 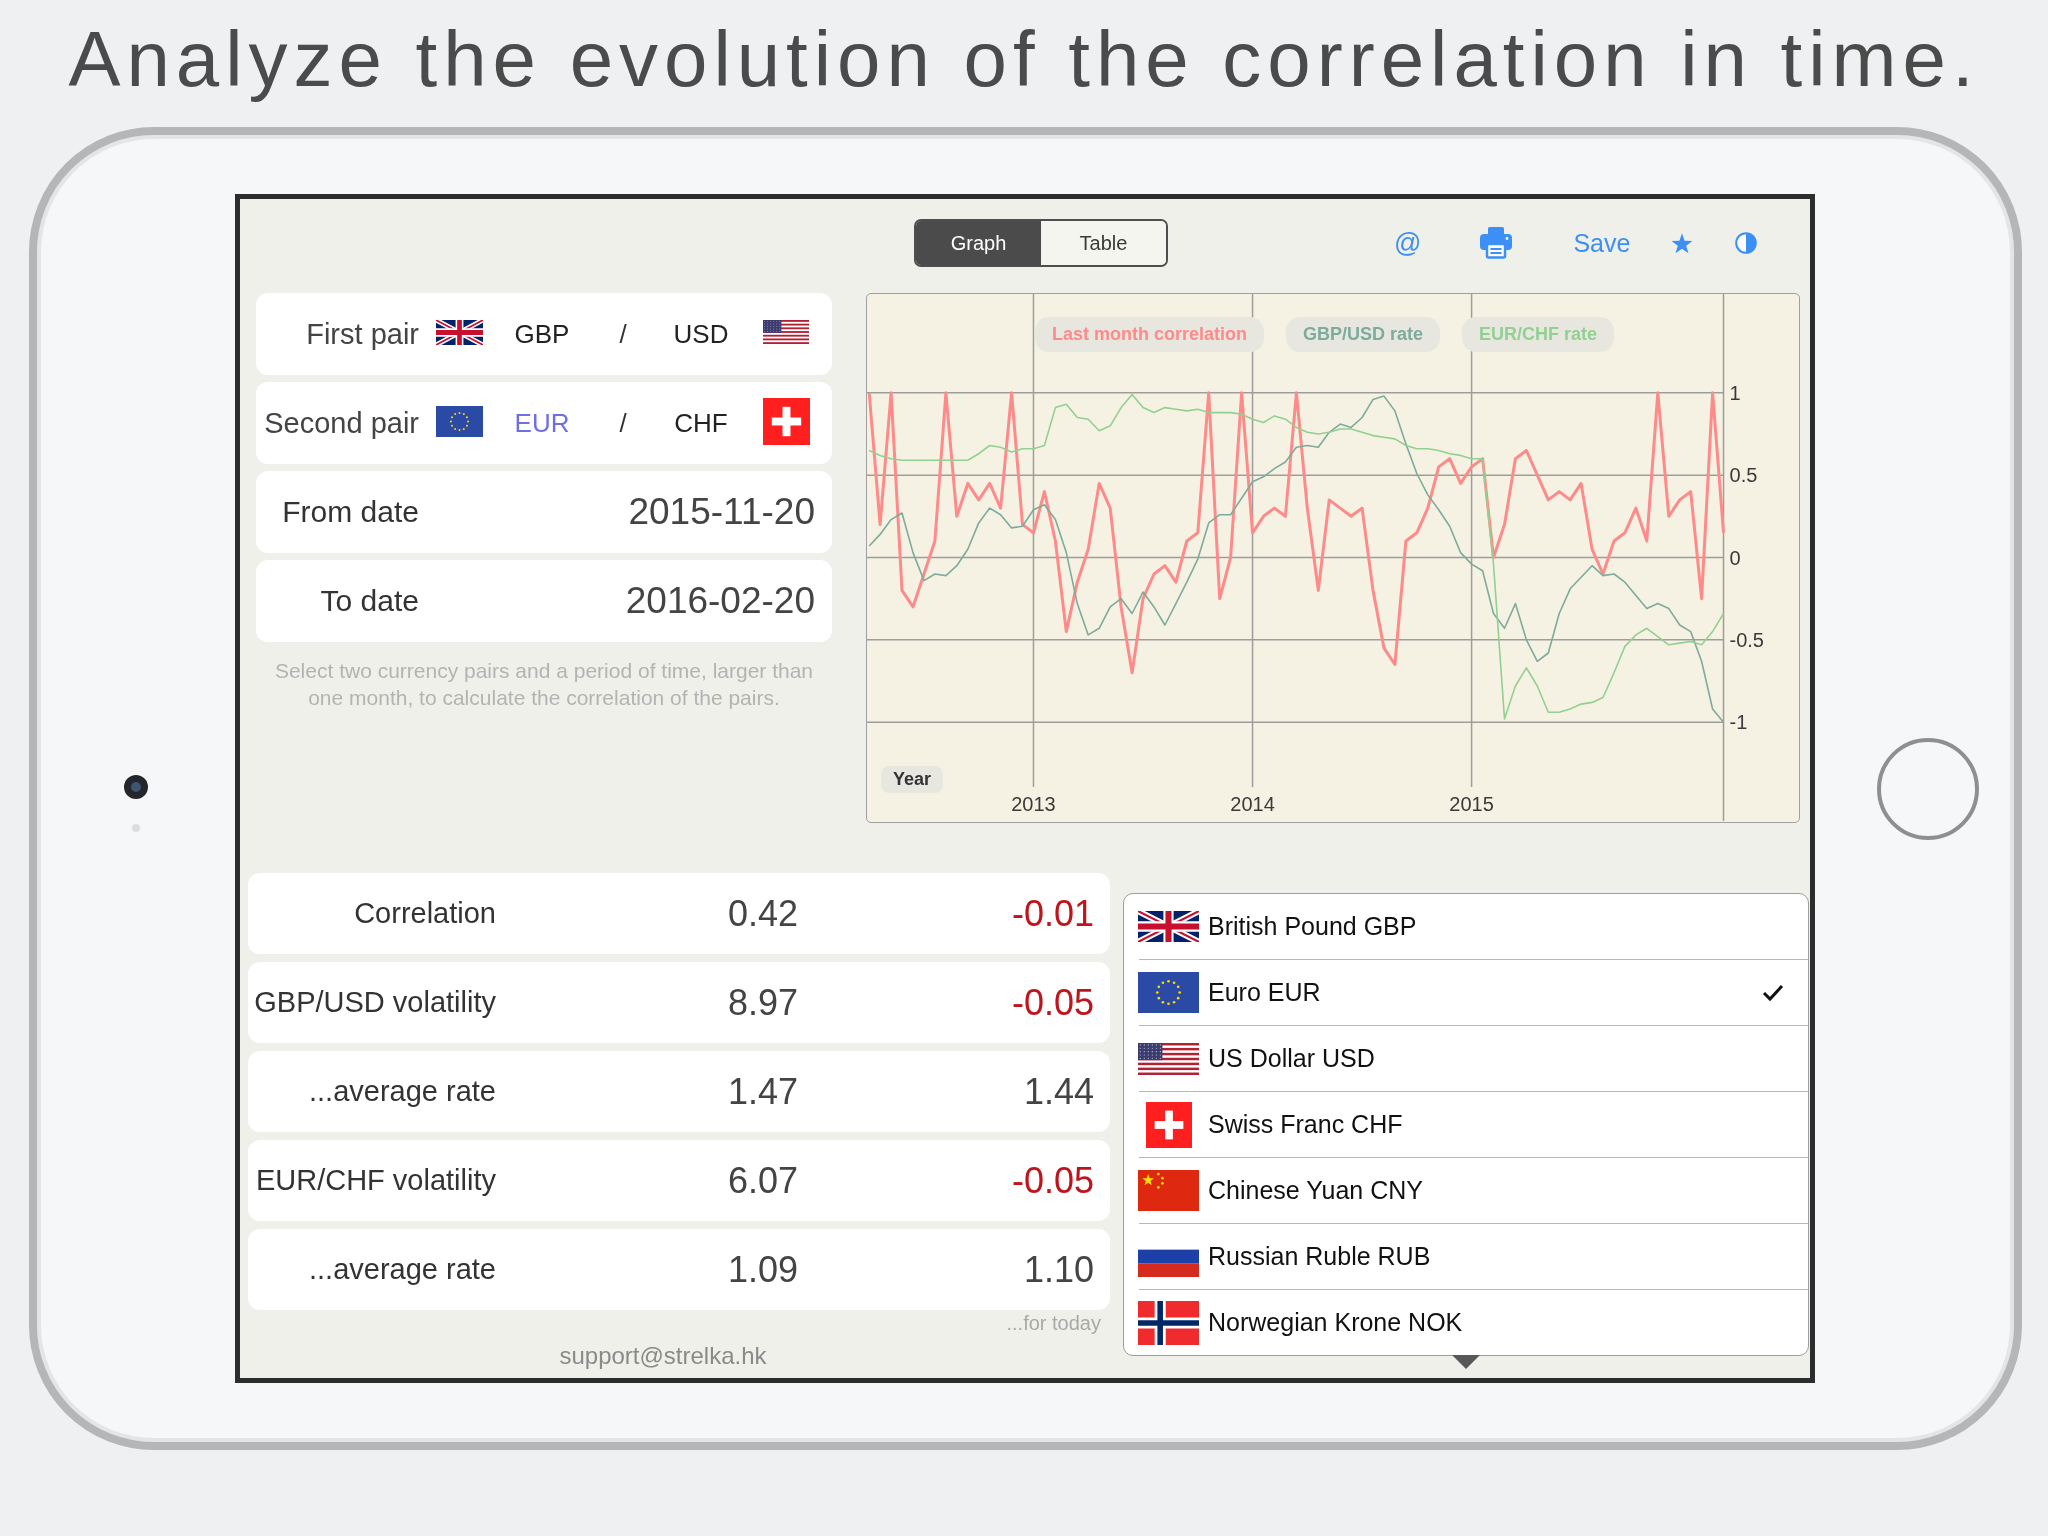 I want to click on currency-option: Norwegian Krone NOK, so click(x=1466, y=1322).